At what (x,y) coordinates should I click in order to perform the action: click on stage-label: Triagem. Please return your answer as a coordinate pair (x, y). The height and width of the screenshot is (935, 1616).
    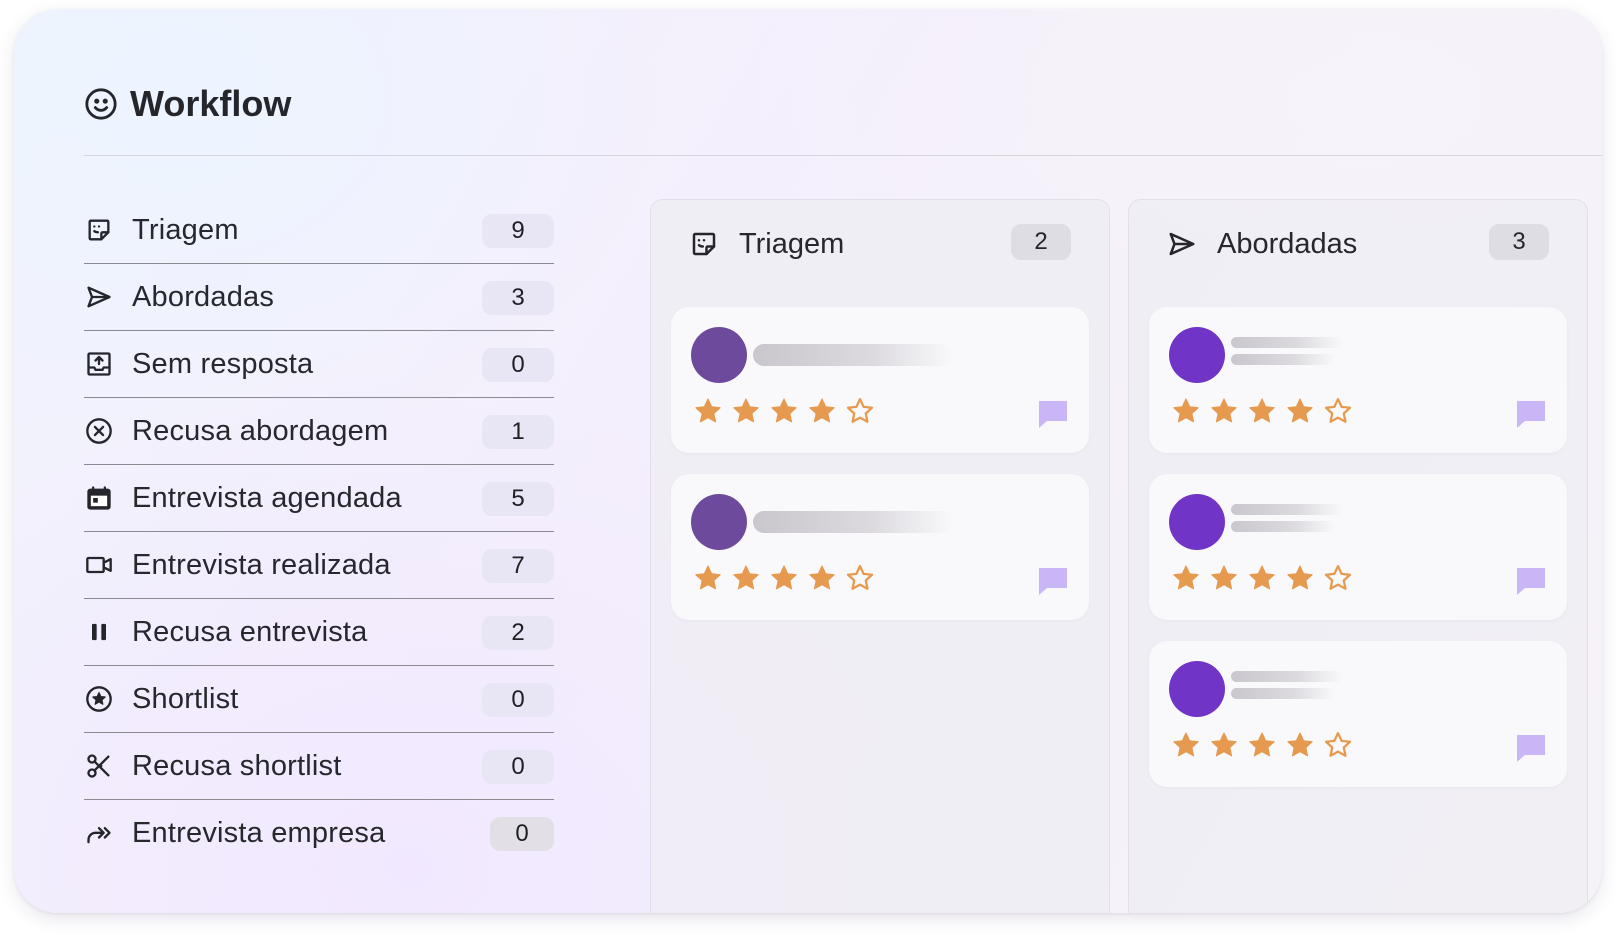
    Looking at the image, I should click on (185, 229).